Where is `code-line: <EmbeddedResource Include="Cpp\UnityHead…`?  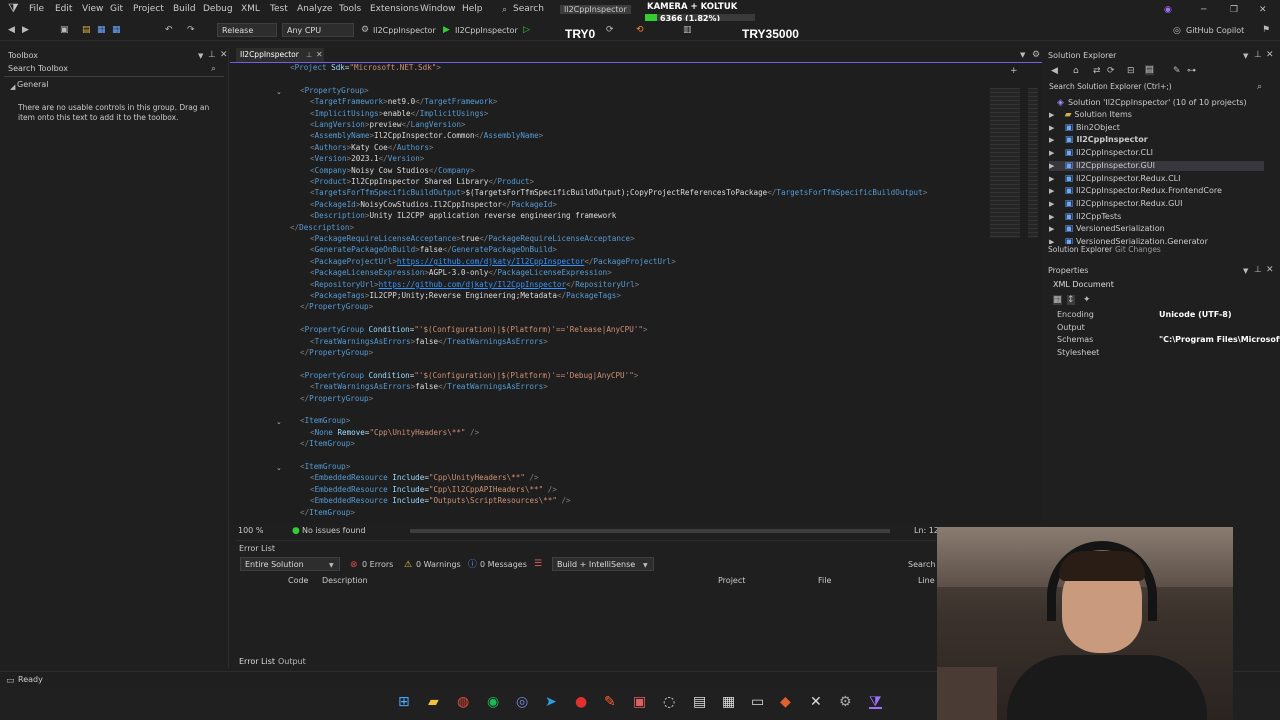 code-line: <EmbeddedResource Include="Cpp\UnityHead… is located at coordinates (424, 477).